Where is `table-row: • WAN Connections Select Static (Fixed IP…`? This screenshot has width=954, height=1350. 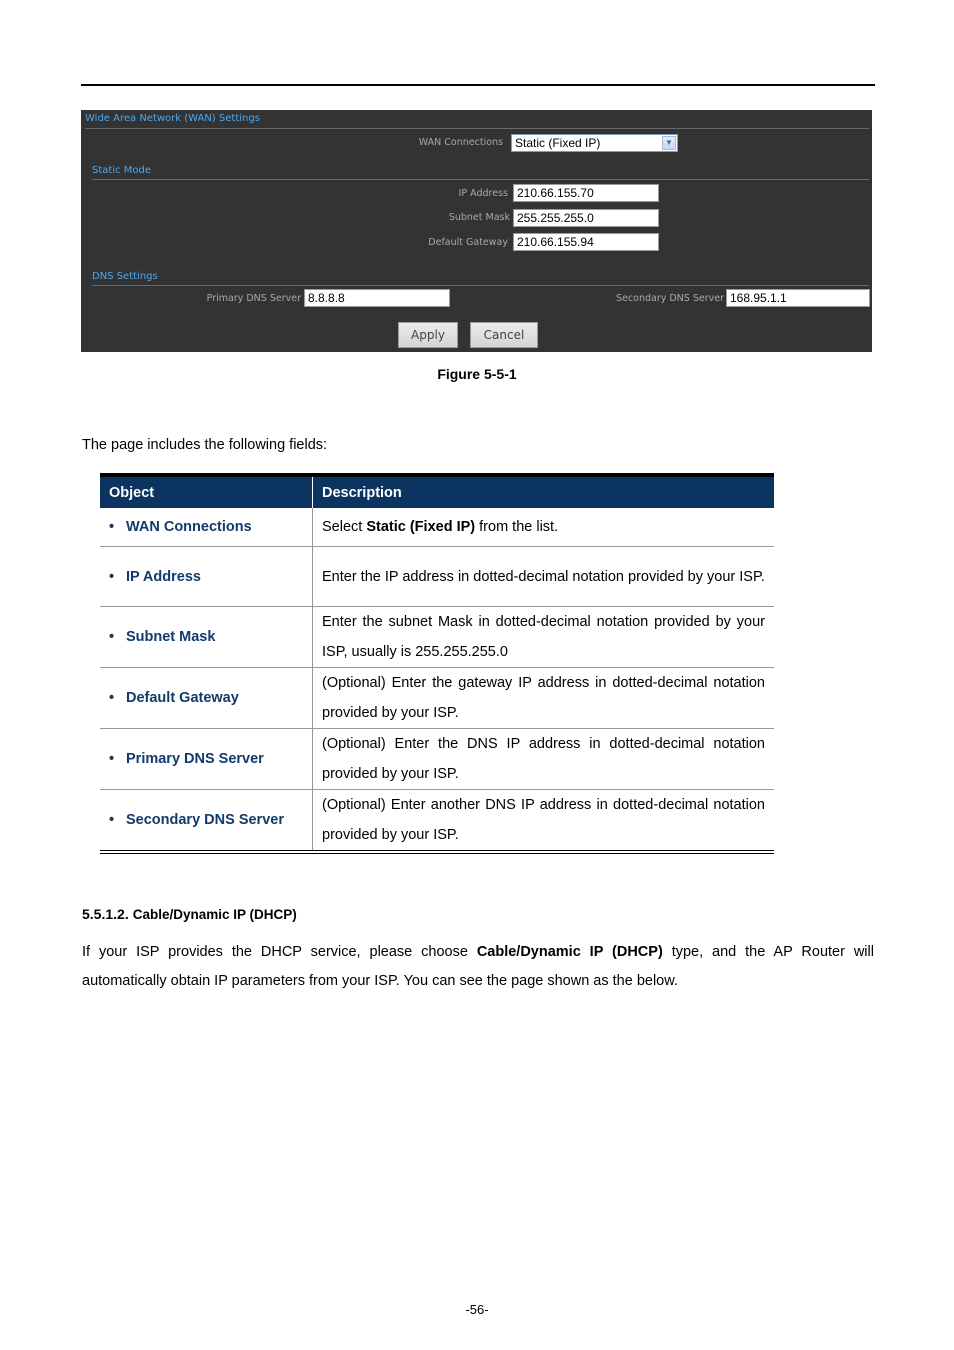
table-row: • WAN Connections Select Static (Fixed IP… is located at coordinates (437, 527).